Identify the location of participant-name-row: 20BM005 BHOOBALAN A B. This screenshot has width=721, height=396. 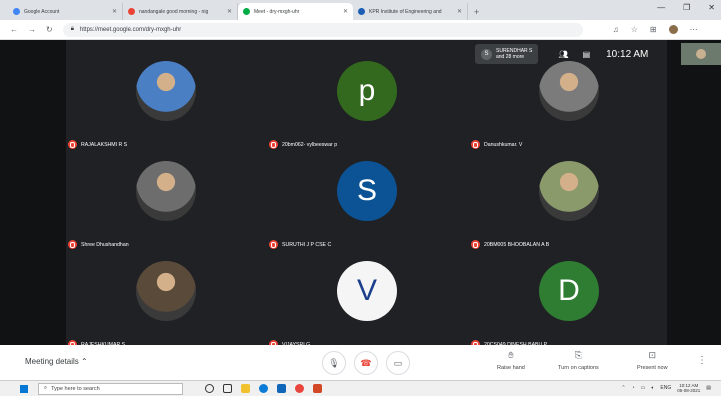
(510, 244).